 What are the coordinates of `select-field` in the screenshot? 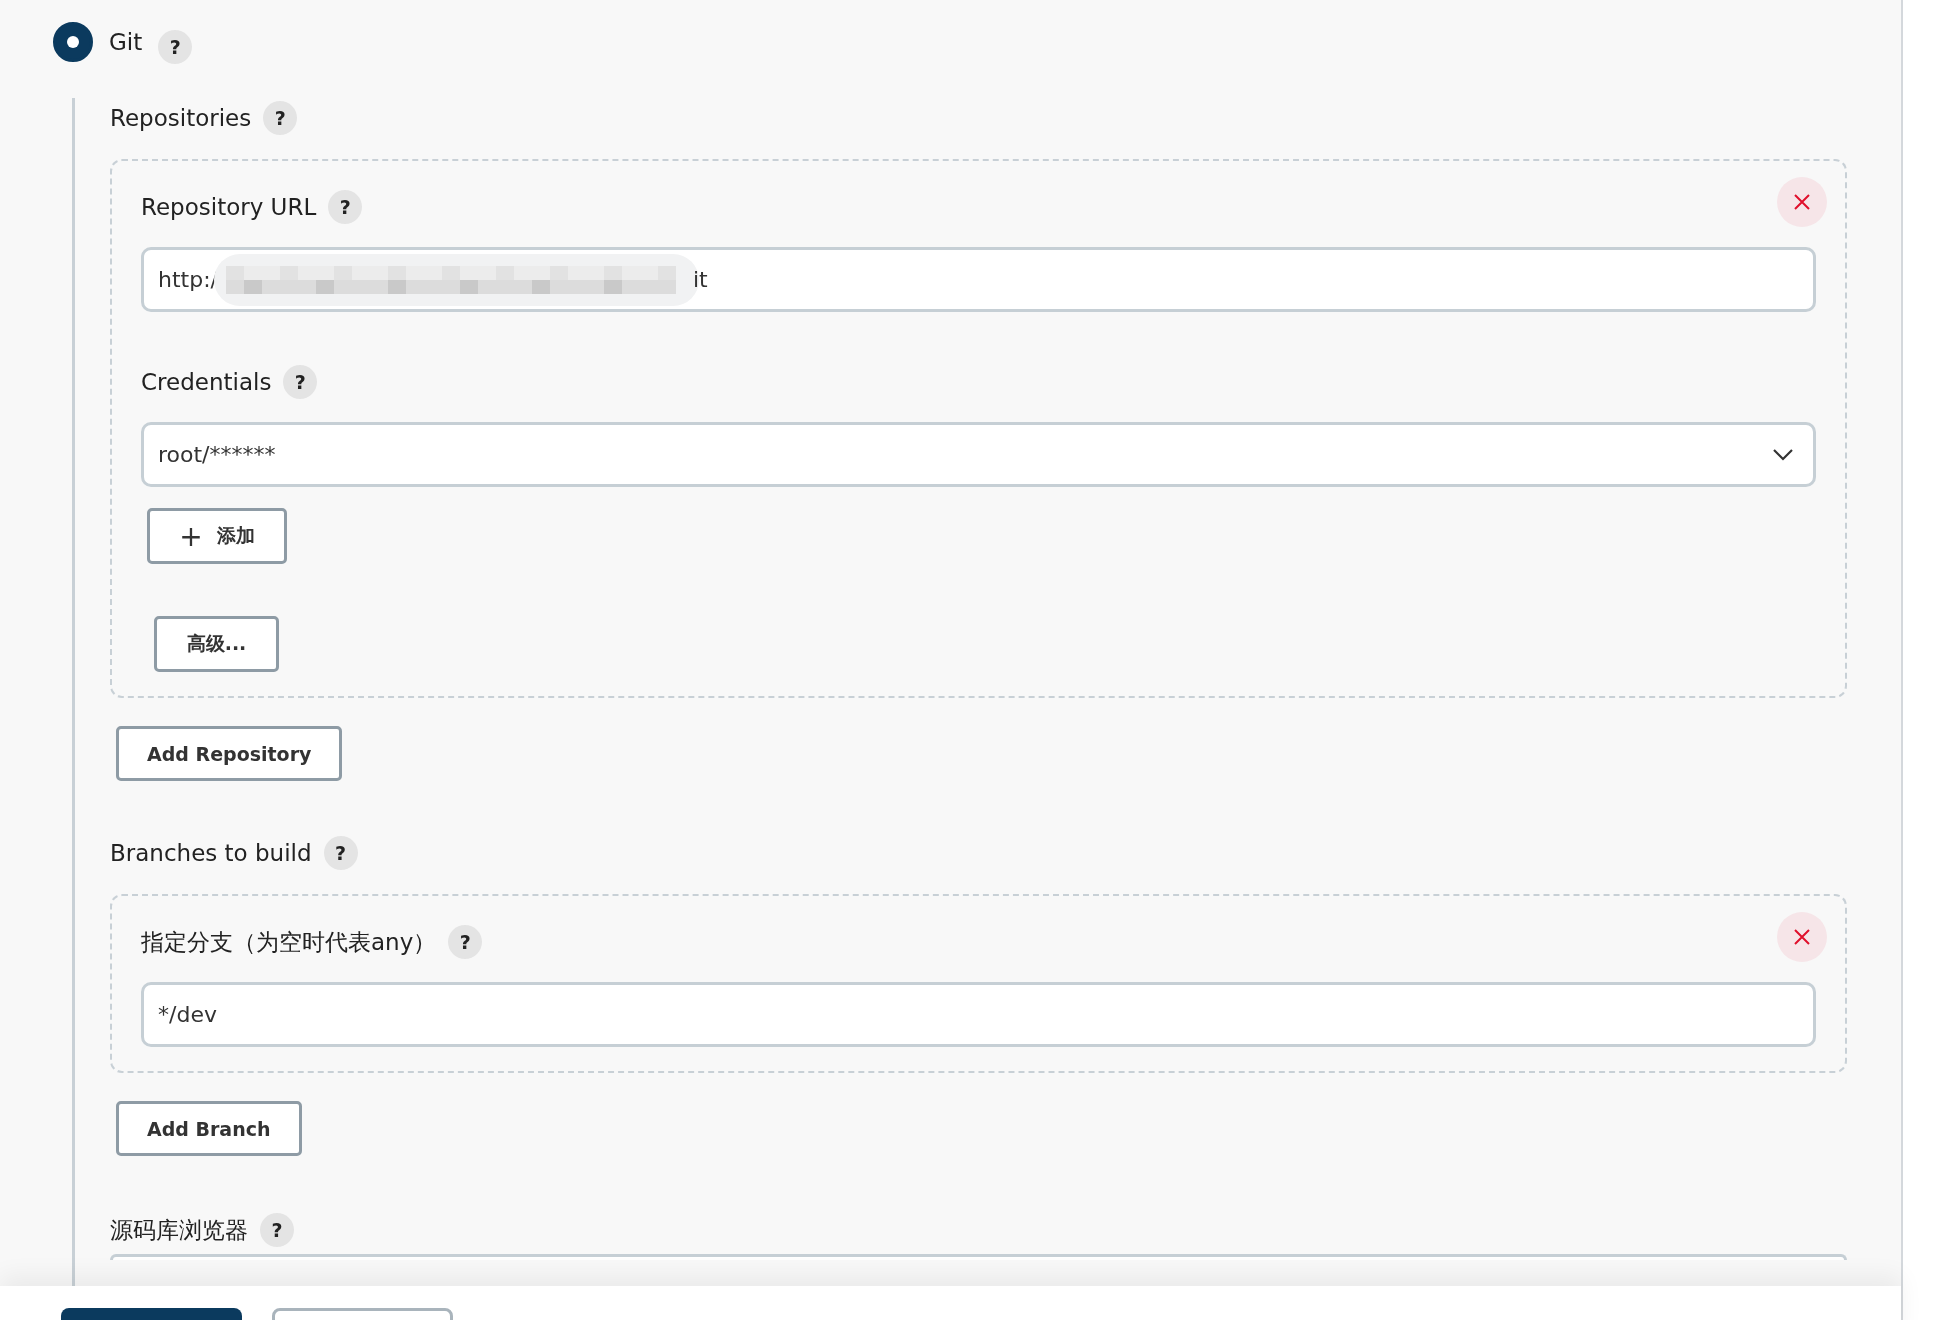 It's located at (978, 1257).